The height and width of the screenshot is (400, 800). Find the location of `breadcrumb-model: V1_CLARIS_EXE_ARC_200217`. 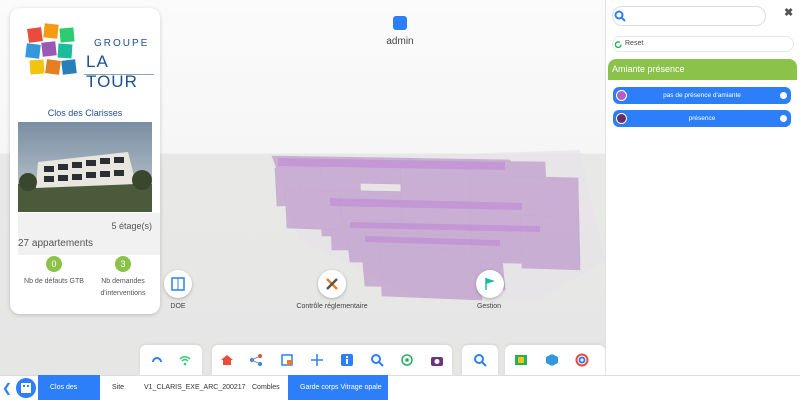

breadcrumb-model: V1_CLARIS_EXE_ARC_200217 is located at coordinates (189, 387).